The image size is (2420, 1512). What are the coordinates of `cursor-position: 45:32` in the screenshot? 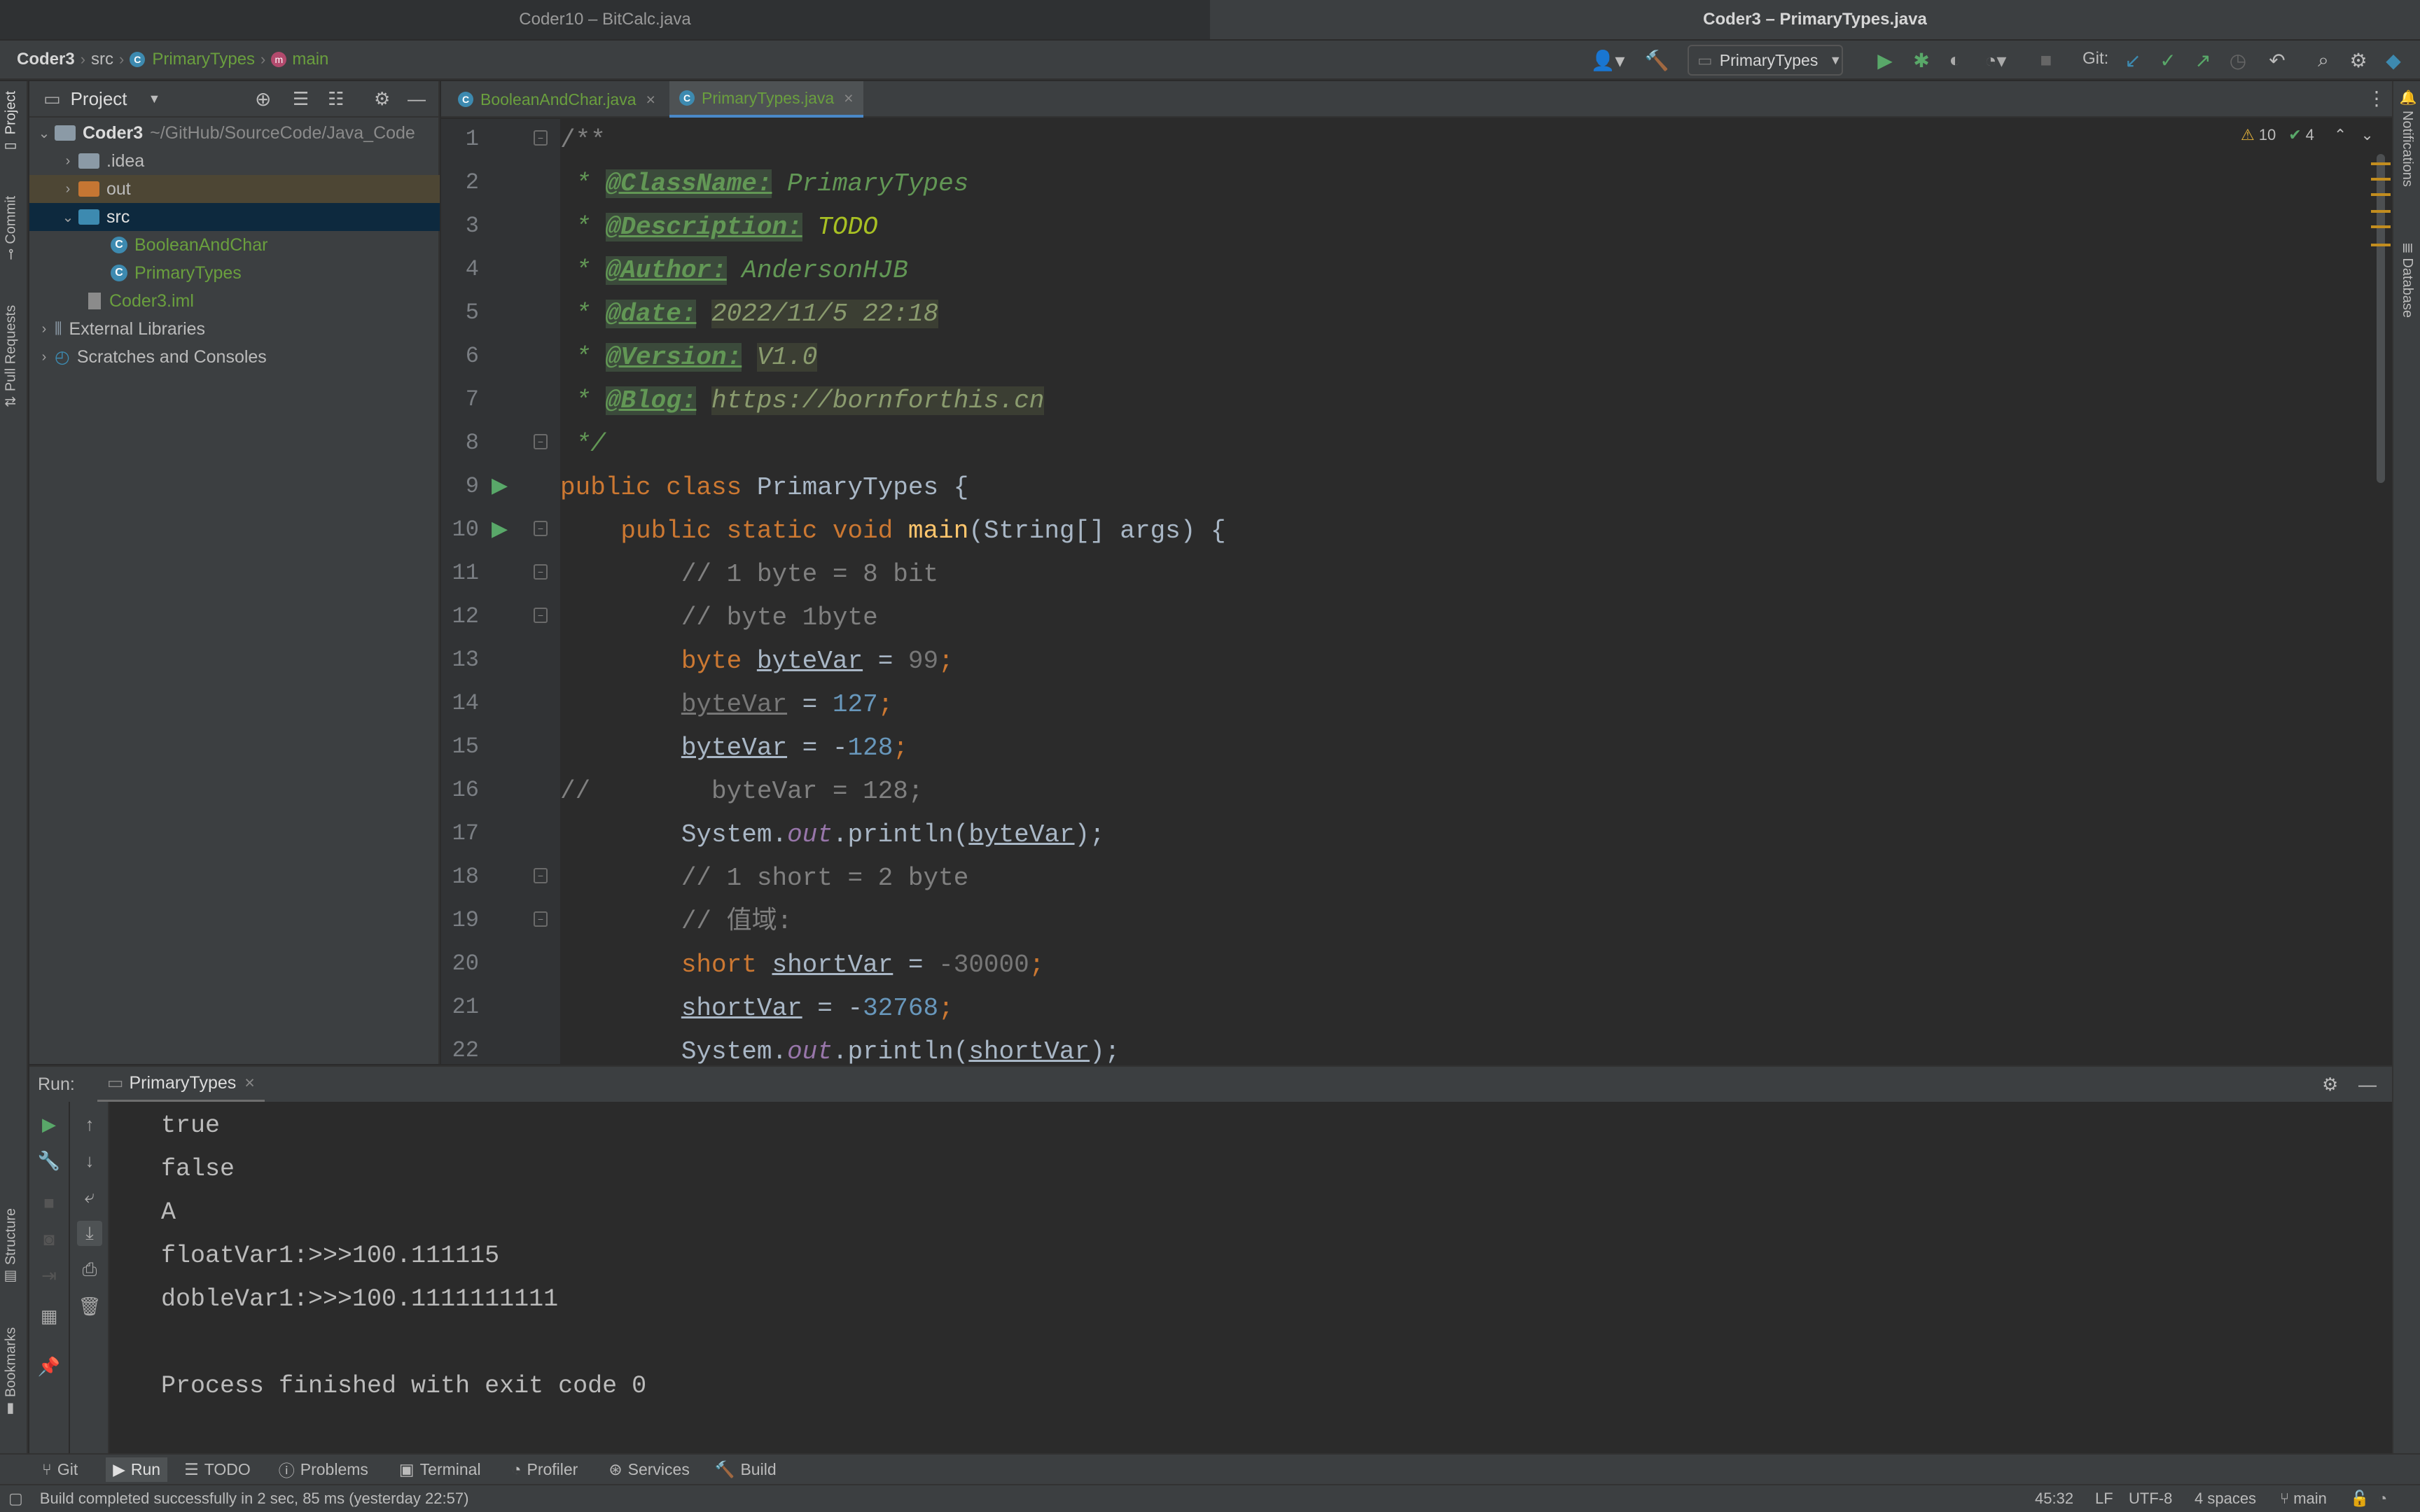 It's located at (2054, 1499).